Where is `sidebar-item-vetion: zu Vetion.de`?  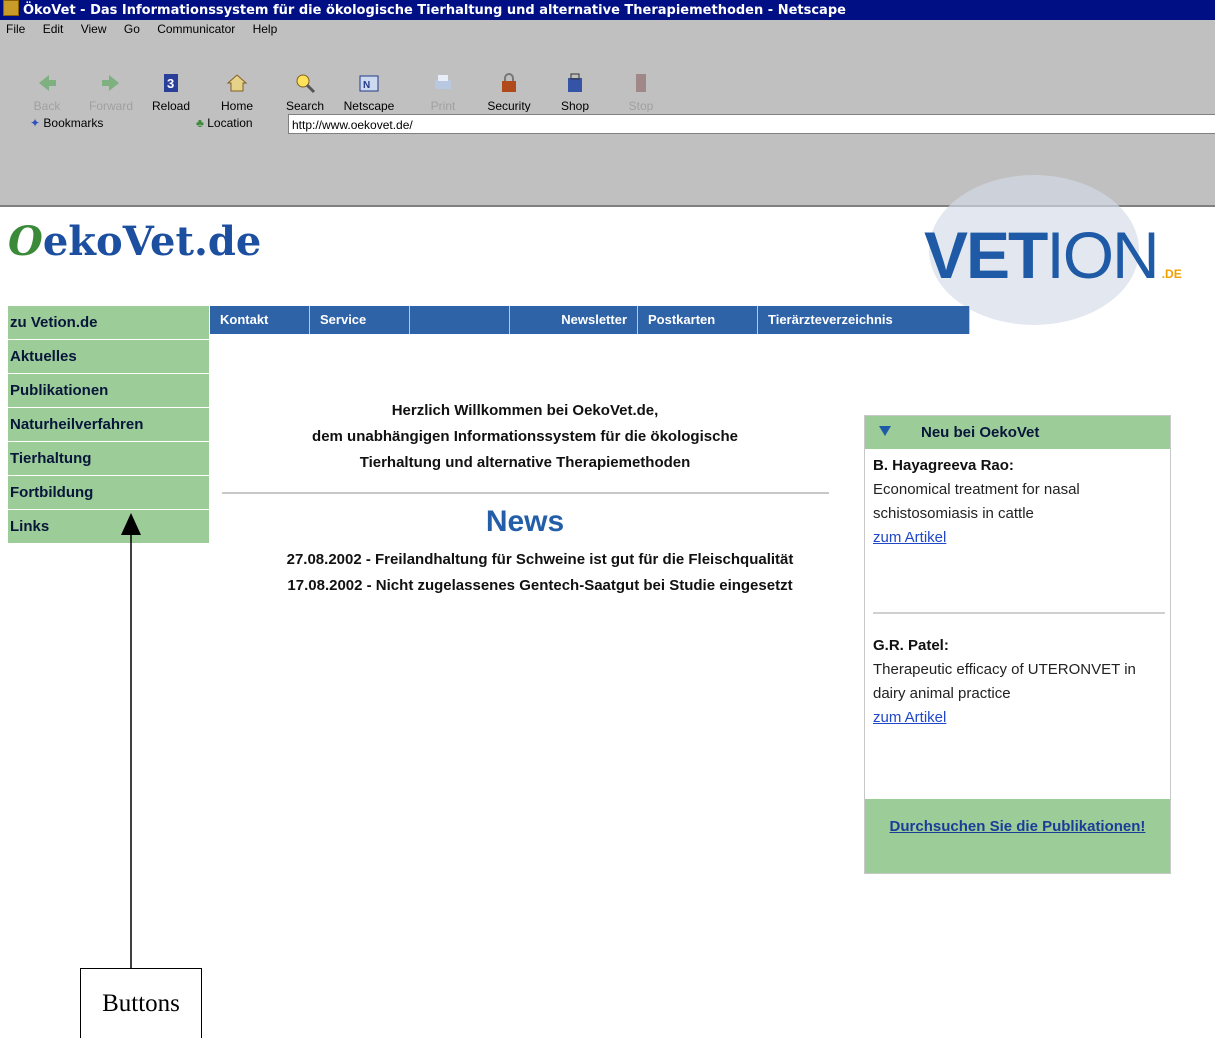 sidebar-item-vetion: zu Vetion.de is located at coordinates (108, 322).